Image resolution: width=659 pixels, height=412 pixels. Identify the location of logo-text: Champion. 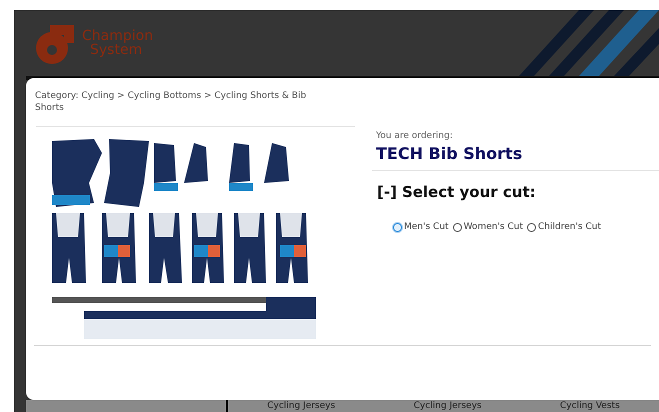
(118, 36).